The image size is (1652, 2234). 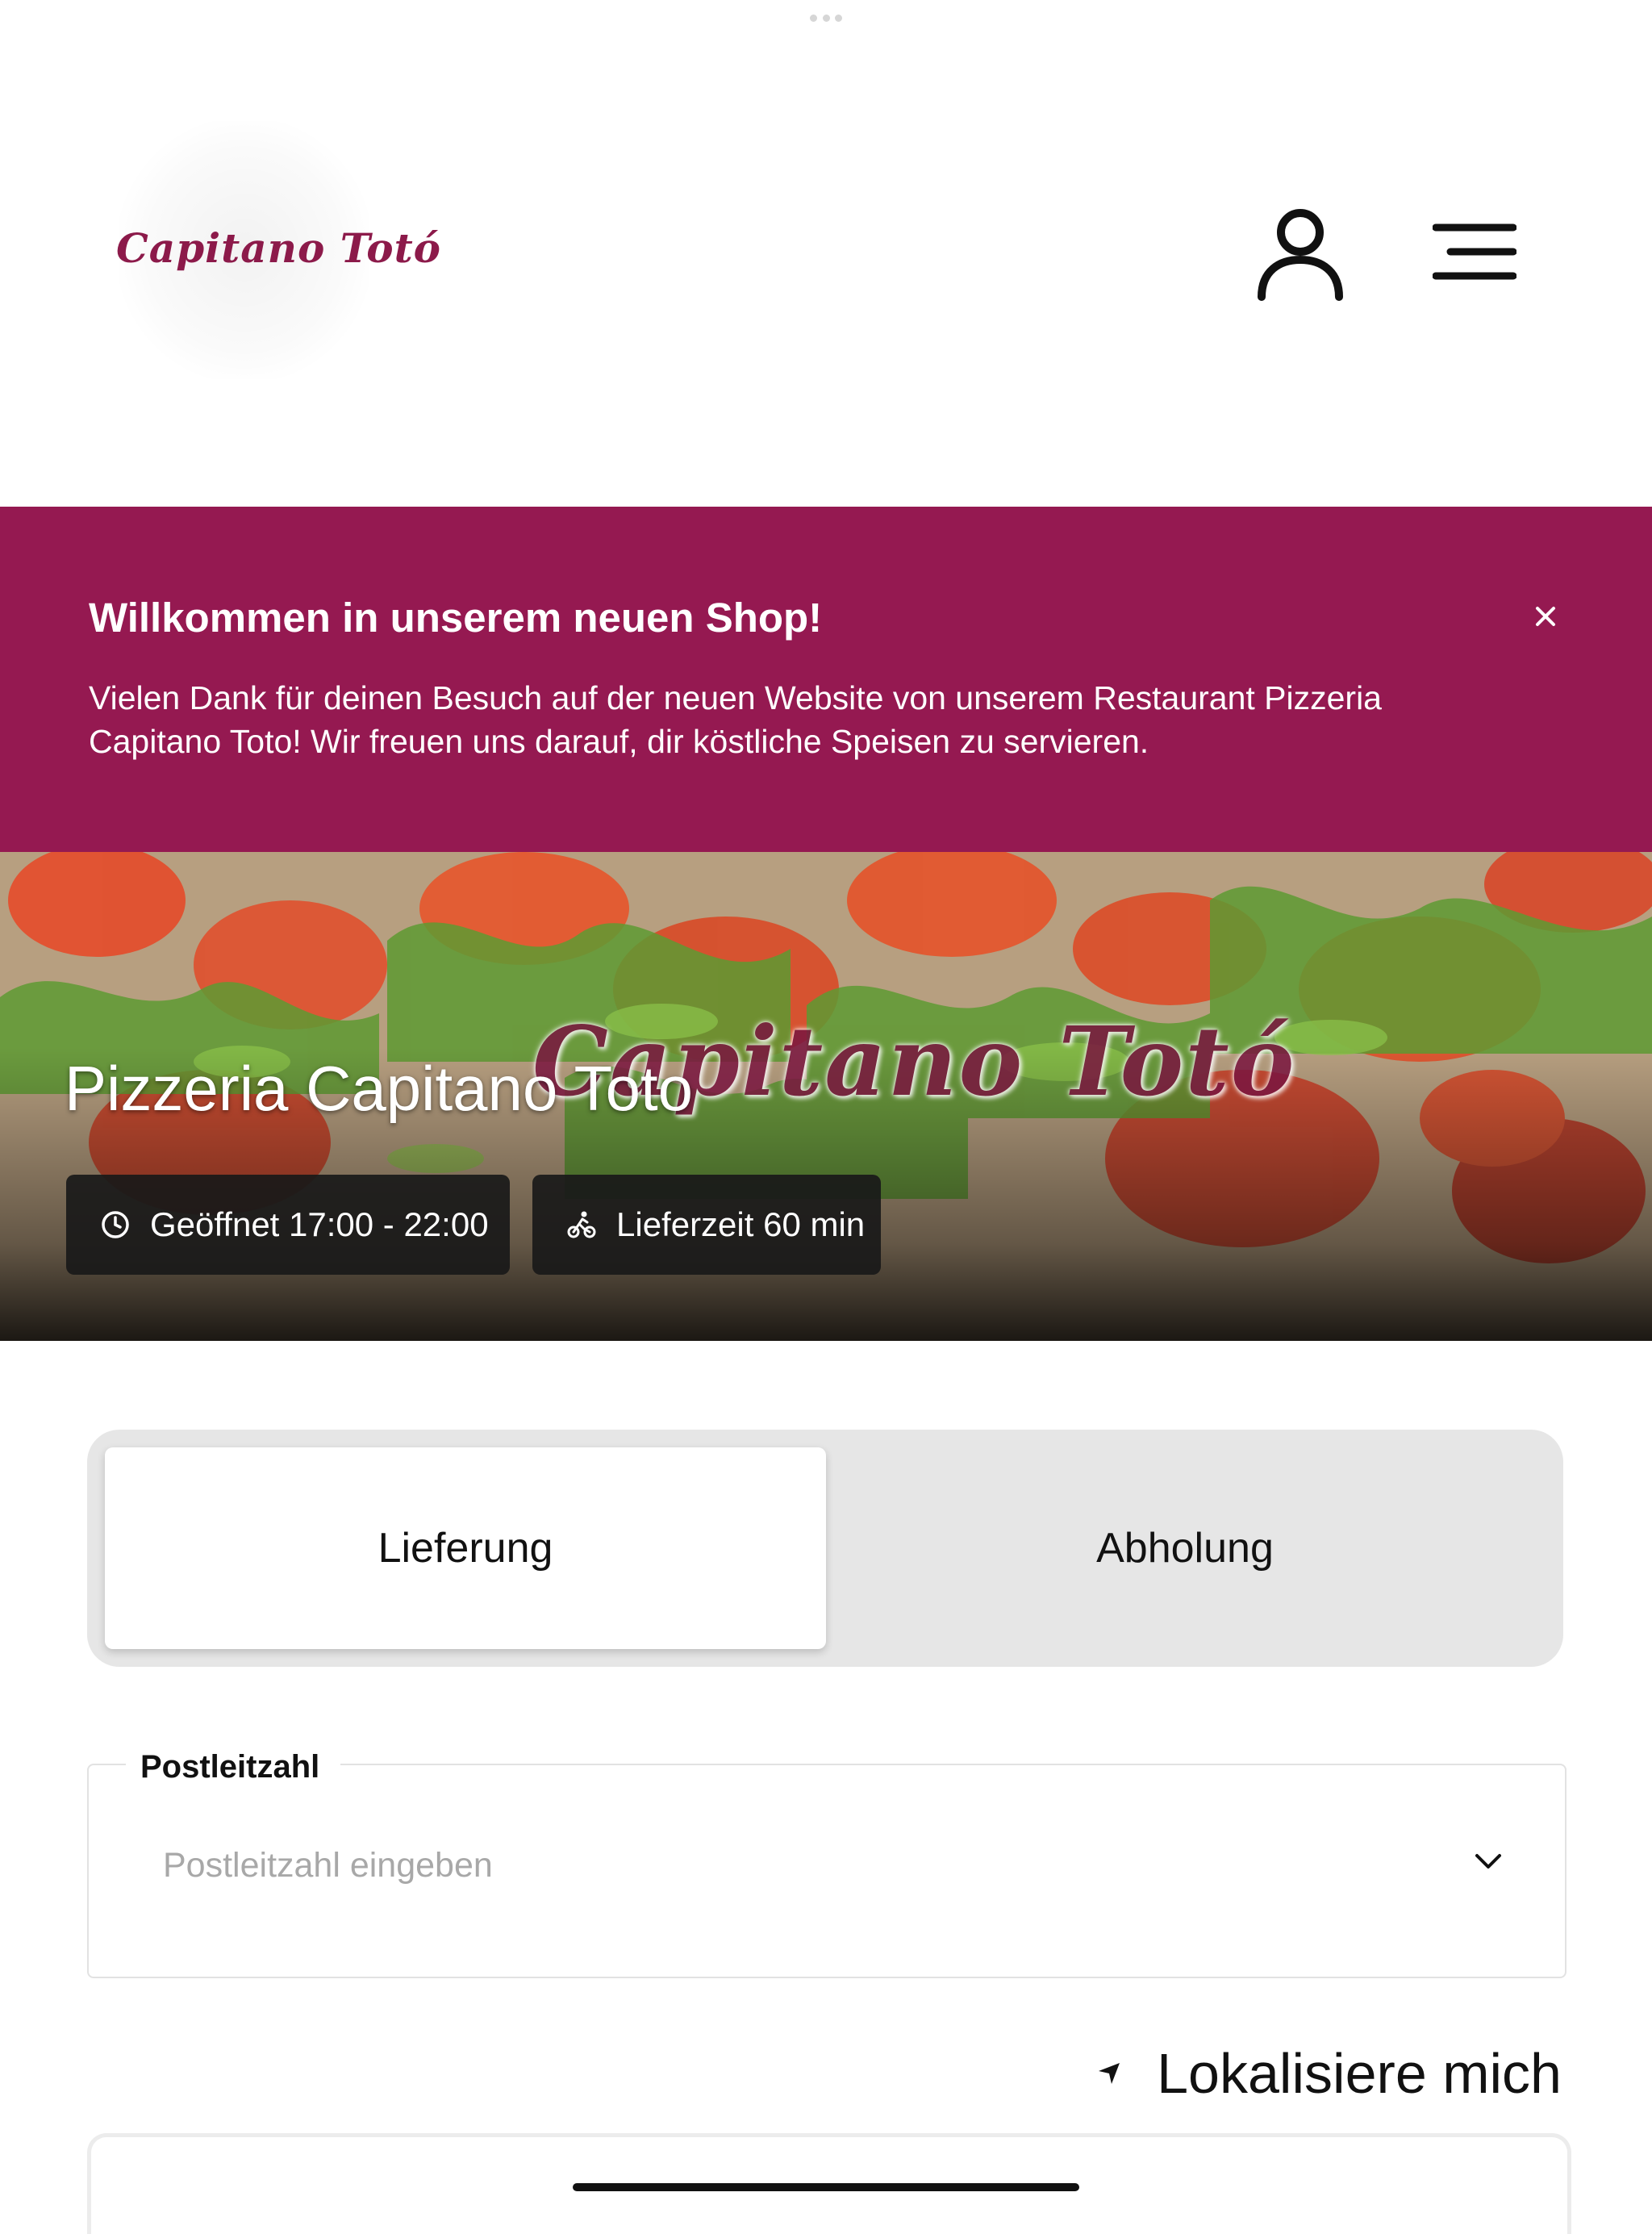 I want to click on multitasking-dots, so click(x=826, y=19).